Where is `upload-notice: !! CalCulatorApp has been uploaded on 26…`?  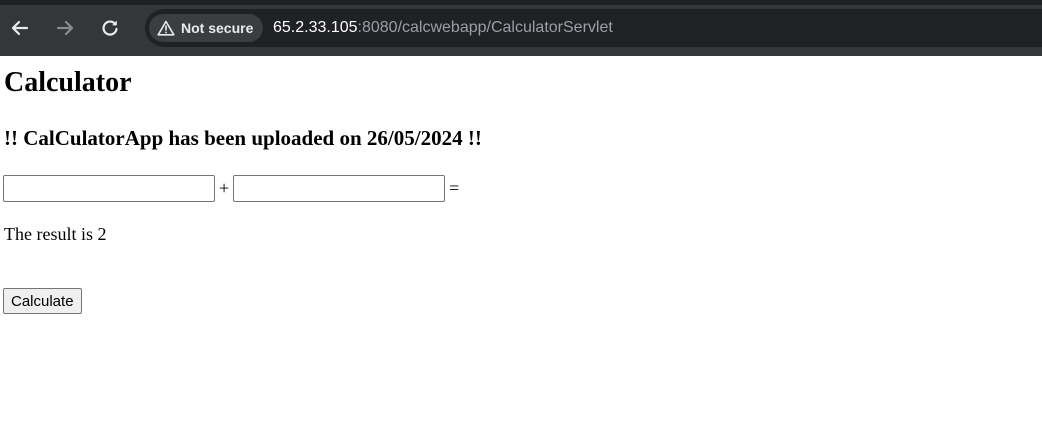 upload-notice: !! CalCulatorApp has been uploaded on 26… is located at coordinates (243, 138).